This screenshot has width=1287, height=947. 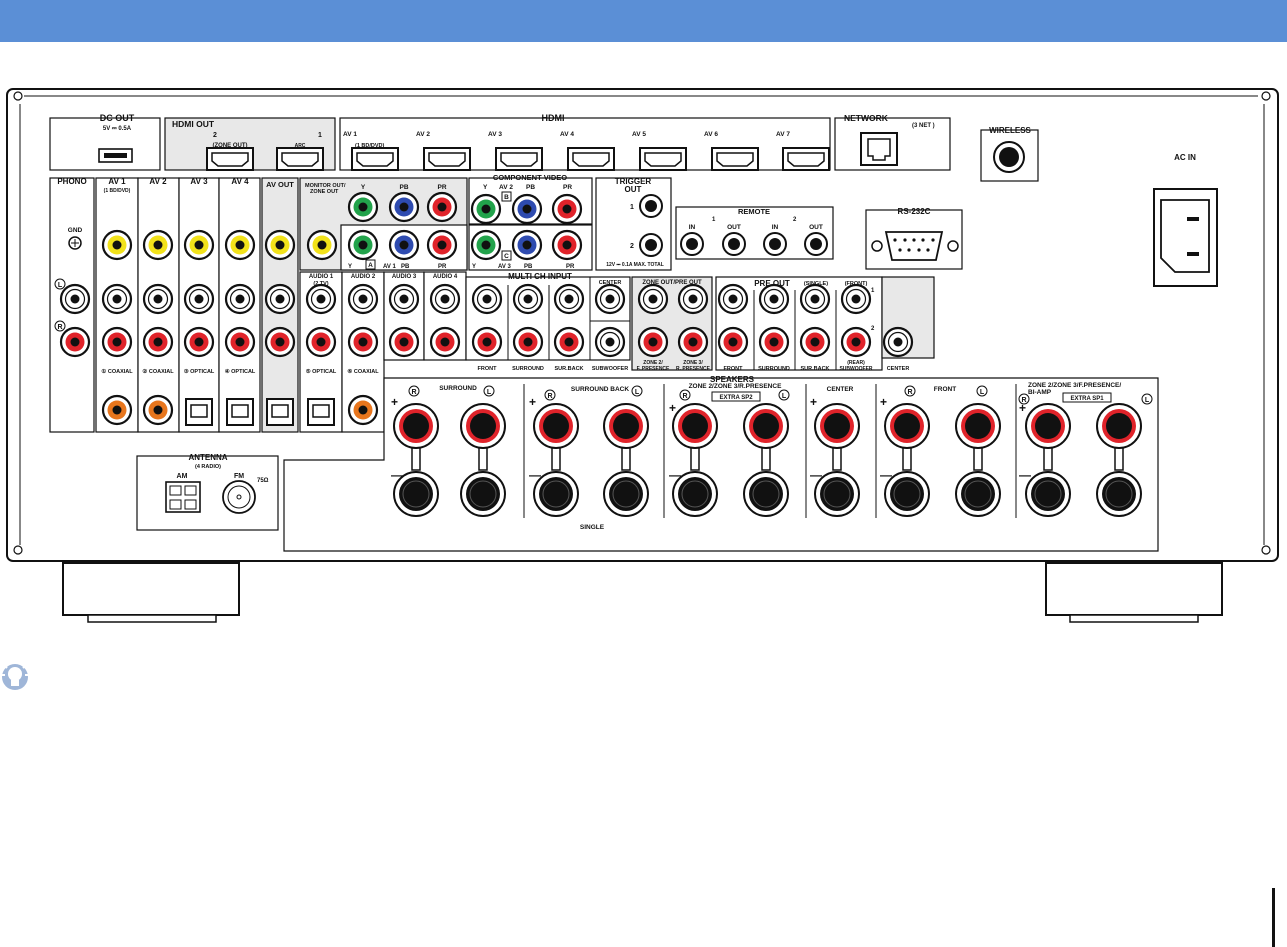 What do you see at coordinates (1185, 236) in the screenshot?
I see `ac-inlet-icon` at bounding box center [1185, 236].